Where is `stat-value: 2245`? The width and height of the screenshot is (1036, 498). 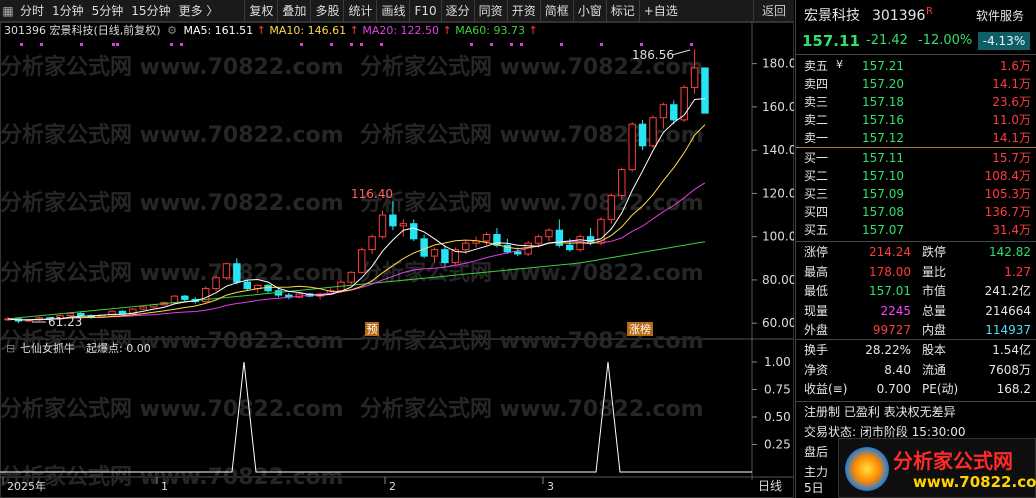 stat-value: 2245 is located at coordinates (895, 310).